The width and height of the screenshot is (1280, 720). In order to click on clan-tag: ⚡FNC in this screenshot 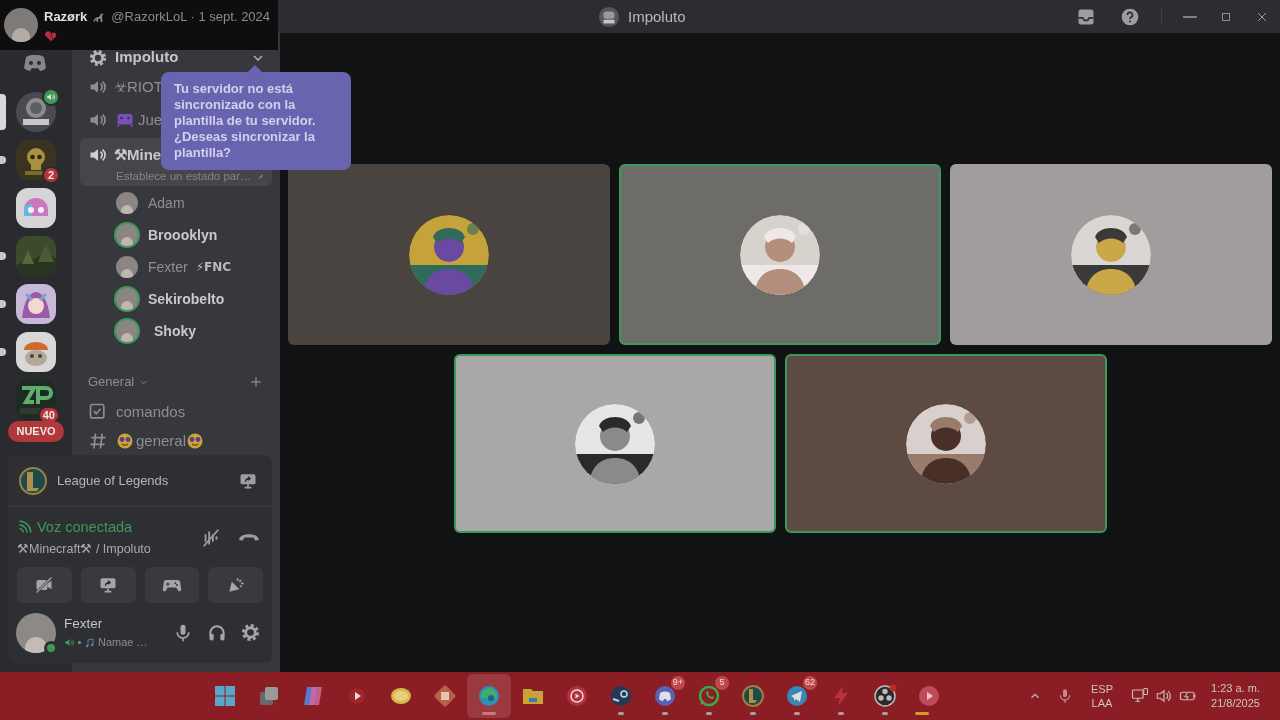, I will do `click(213, 267)`.